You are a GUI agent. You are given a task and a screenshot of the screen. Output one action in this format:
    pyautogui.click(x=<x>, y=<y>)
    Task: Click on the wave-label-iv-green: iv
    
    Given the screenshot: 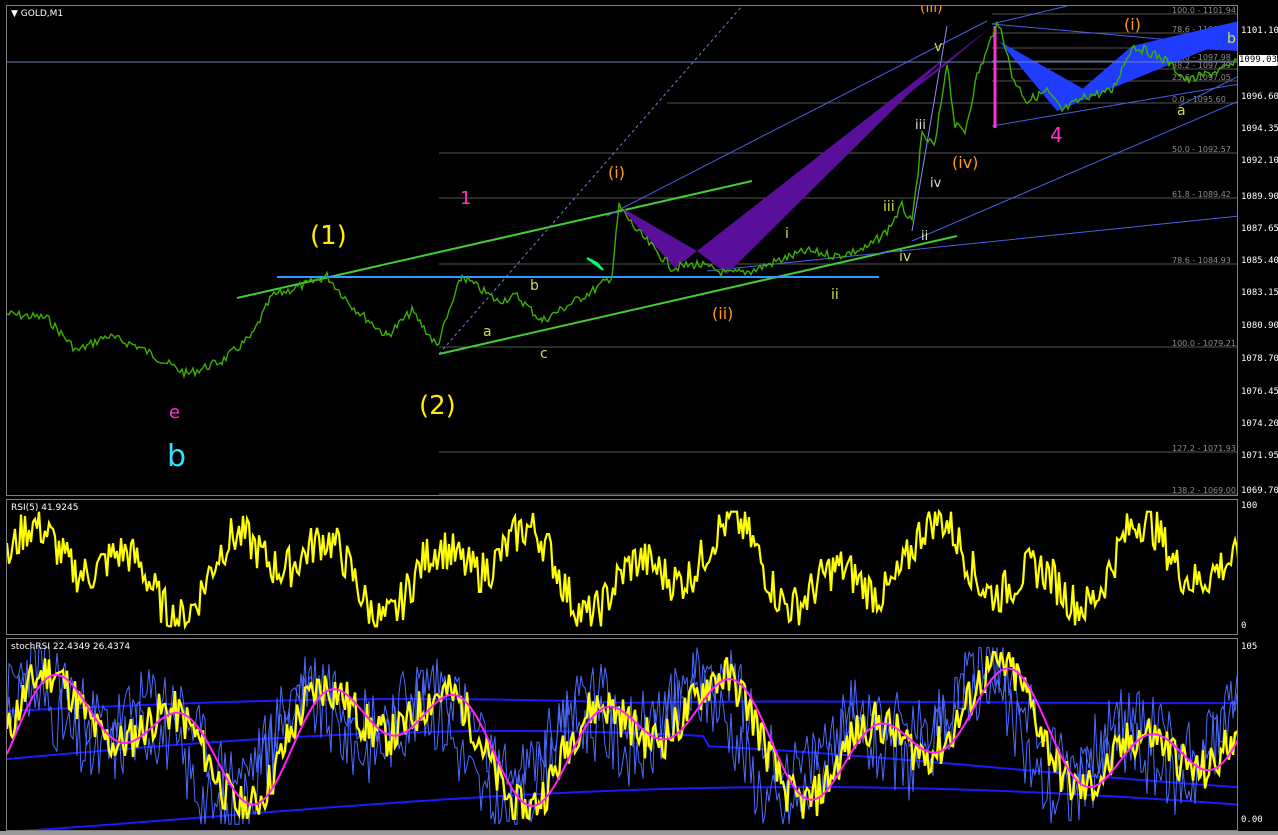 What is the action you would take?
    pyautogui.click(x=905, y=257)
    